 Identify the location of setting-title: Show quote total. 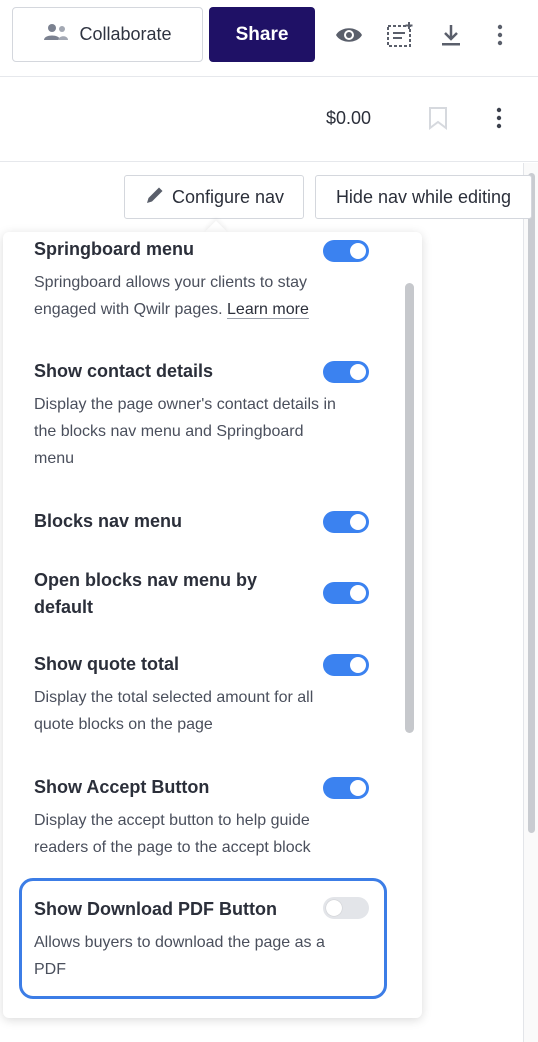
(106, 664).